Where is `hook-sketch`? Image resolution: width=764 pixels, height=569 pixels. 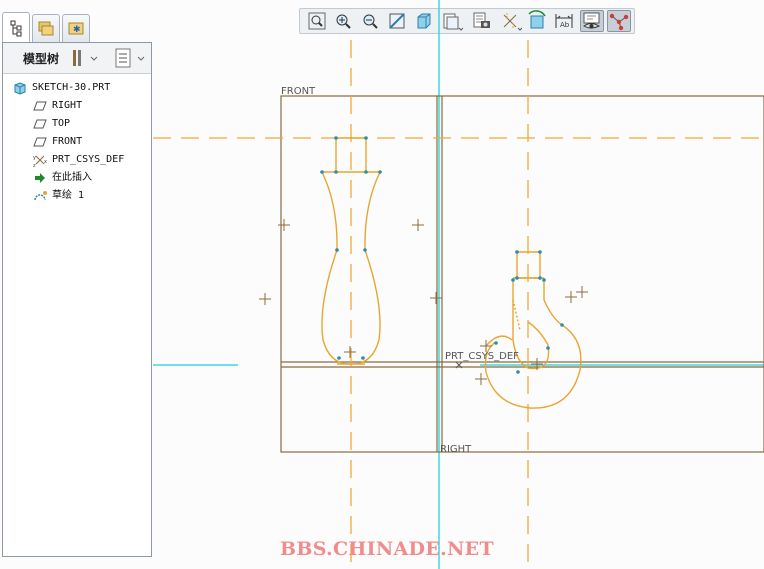 hook-sketch is located at coordinates (533, 330).